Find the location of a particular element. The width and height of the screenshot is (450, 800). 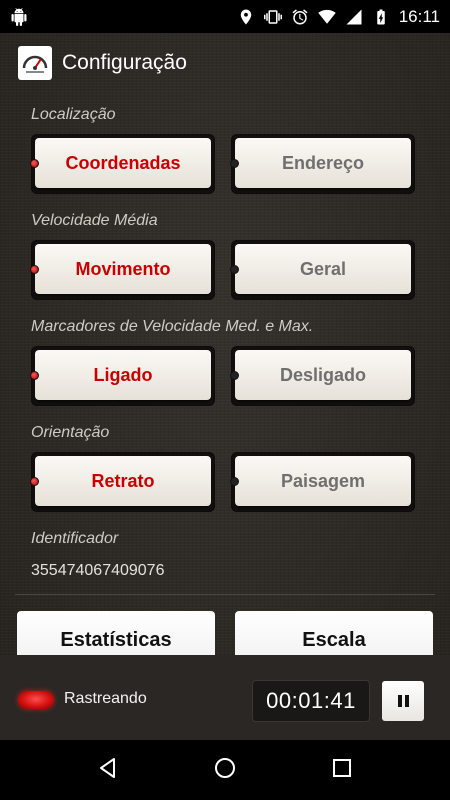

option-ligado-button: Ligado is located at coordinates (123, 375).